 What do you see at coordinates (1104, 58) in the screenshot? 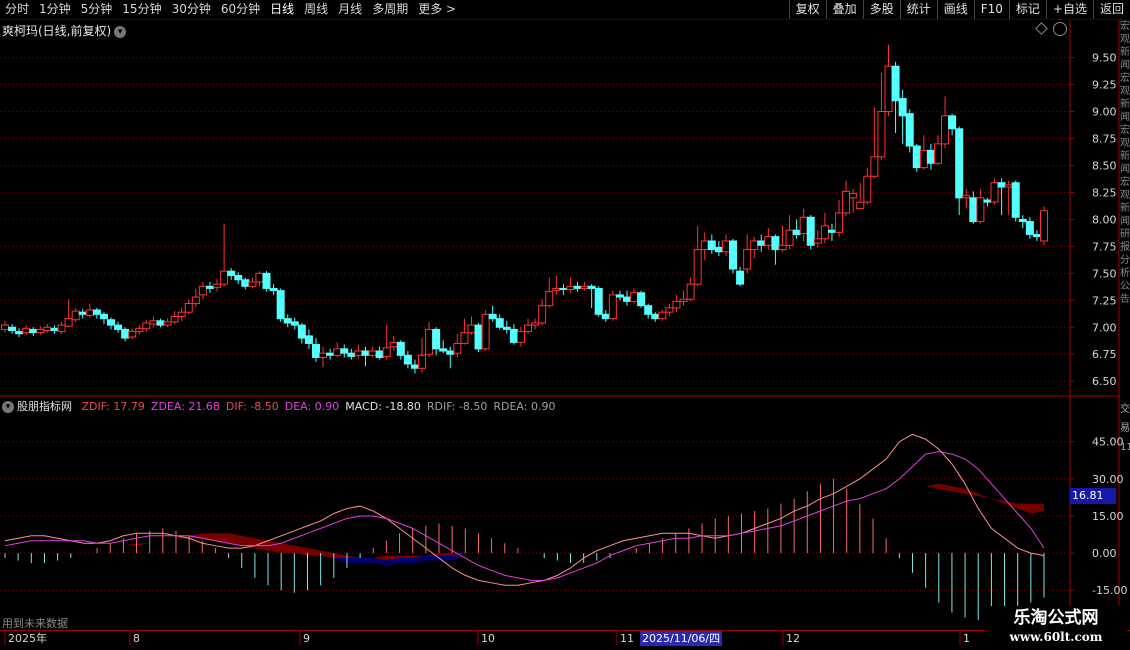
I see `price-tick-label-0: 9.50` at bounding box center [1104, 58].